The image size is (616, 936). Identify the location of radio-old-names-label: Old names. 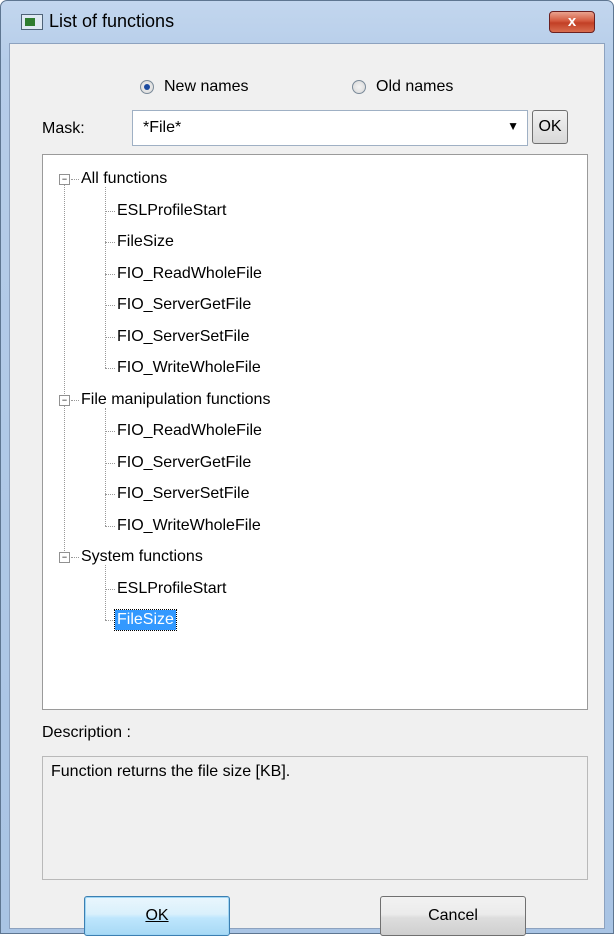
(415, 86).